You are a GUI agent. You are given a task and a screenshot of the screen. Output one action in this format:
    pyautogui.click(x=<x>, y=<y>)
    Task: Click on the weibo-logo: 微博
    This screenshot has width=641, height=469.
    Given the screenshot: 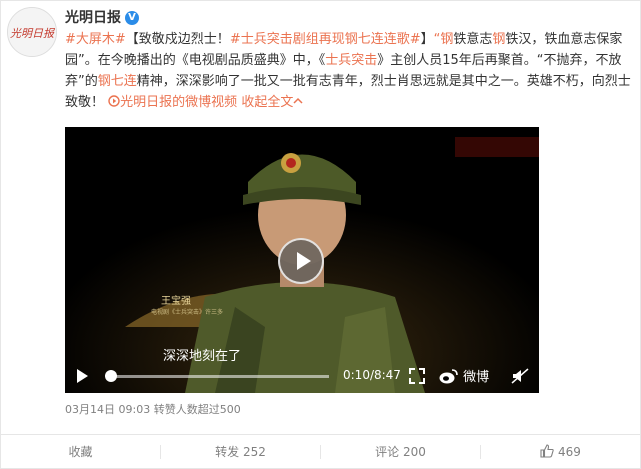 What is the action you would take?
    pyautogui.click(x=464, y=375)
    